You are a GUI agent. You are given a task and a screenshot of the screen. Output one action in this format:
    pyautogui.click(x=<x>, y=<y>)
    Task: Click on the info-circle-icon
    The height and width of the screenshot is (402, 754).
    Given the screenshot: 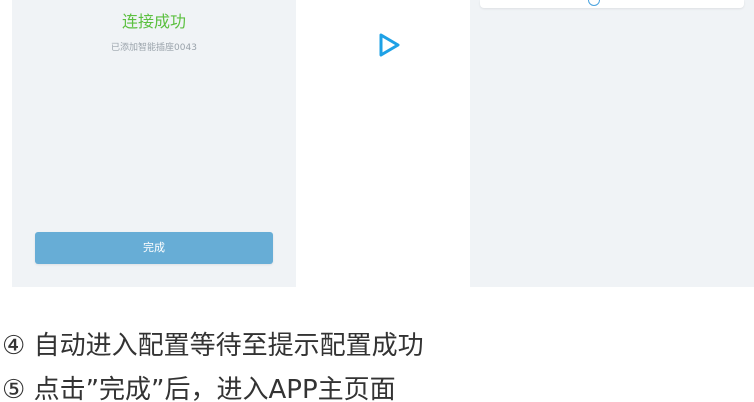 What is the action you would take?
    pyautogui.click(x=594, y=3)
    